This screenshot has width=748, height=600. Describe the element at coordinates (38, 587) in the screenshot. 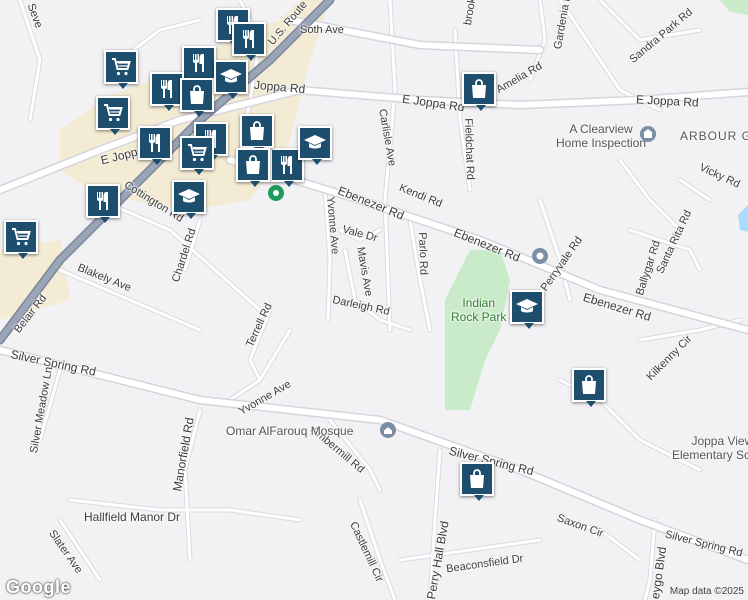

I see `google-logo: Google` at that location.